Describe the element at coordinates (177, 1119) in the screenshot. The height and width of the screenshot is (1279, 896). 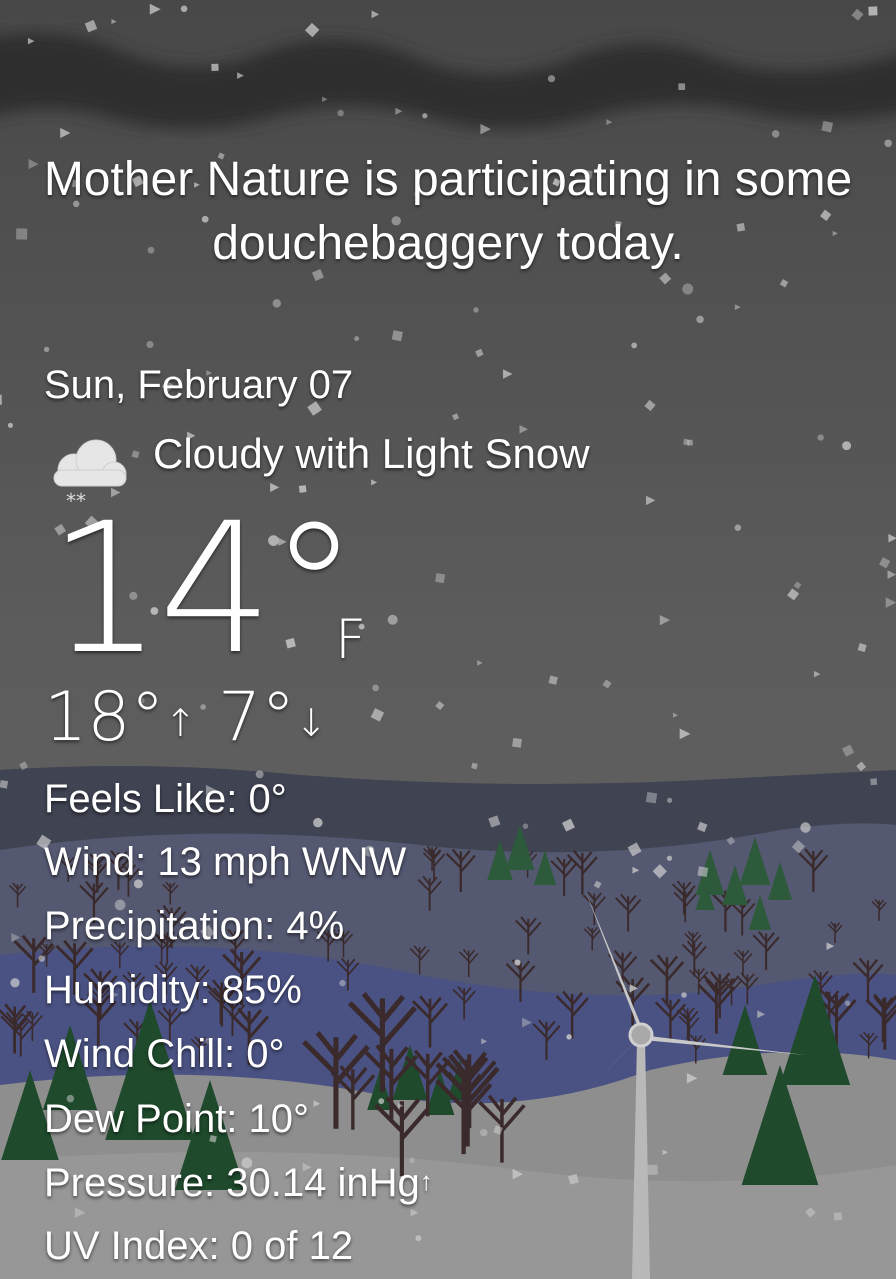
I see `dew-point: Dew Point: 10°` at that location.